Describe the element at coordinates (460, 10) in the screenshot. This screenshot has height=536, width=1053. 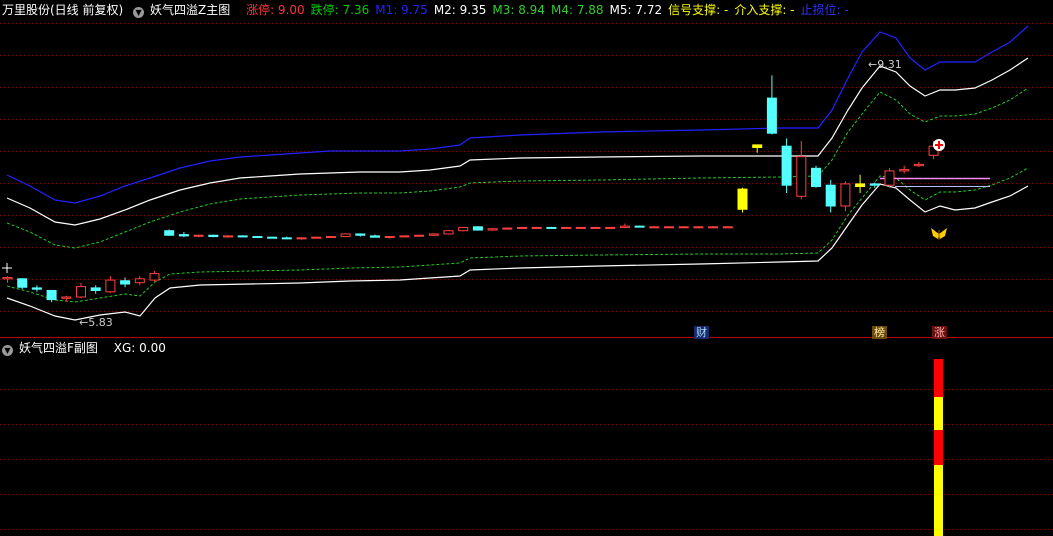
I see `indicator-value-3: M2: 9.35` at that location.